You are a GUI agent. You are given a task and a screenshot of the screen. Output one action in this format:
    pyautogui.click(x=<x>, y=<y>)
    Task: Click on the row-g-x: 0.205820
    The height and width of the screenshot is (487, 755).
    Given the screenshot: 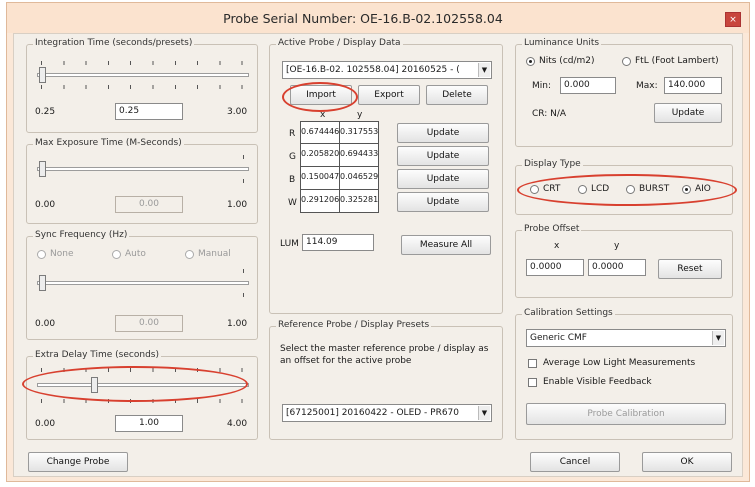 What is the action you would take?
    pyautogui.click(x=320, y=155)
    